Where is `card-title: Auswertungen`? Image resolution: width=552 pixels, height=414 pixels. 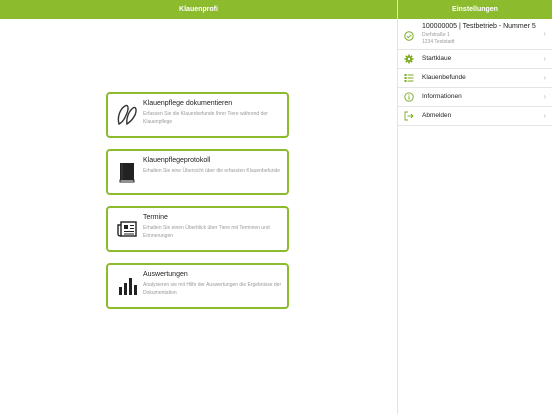 card-title: Auswertungen is located at coordinates (165, 274).